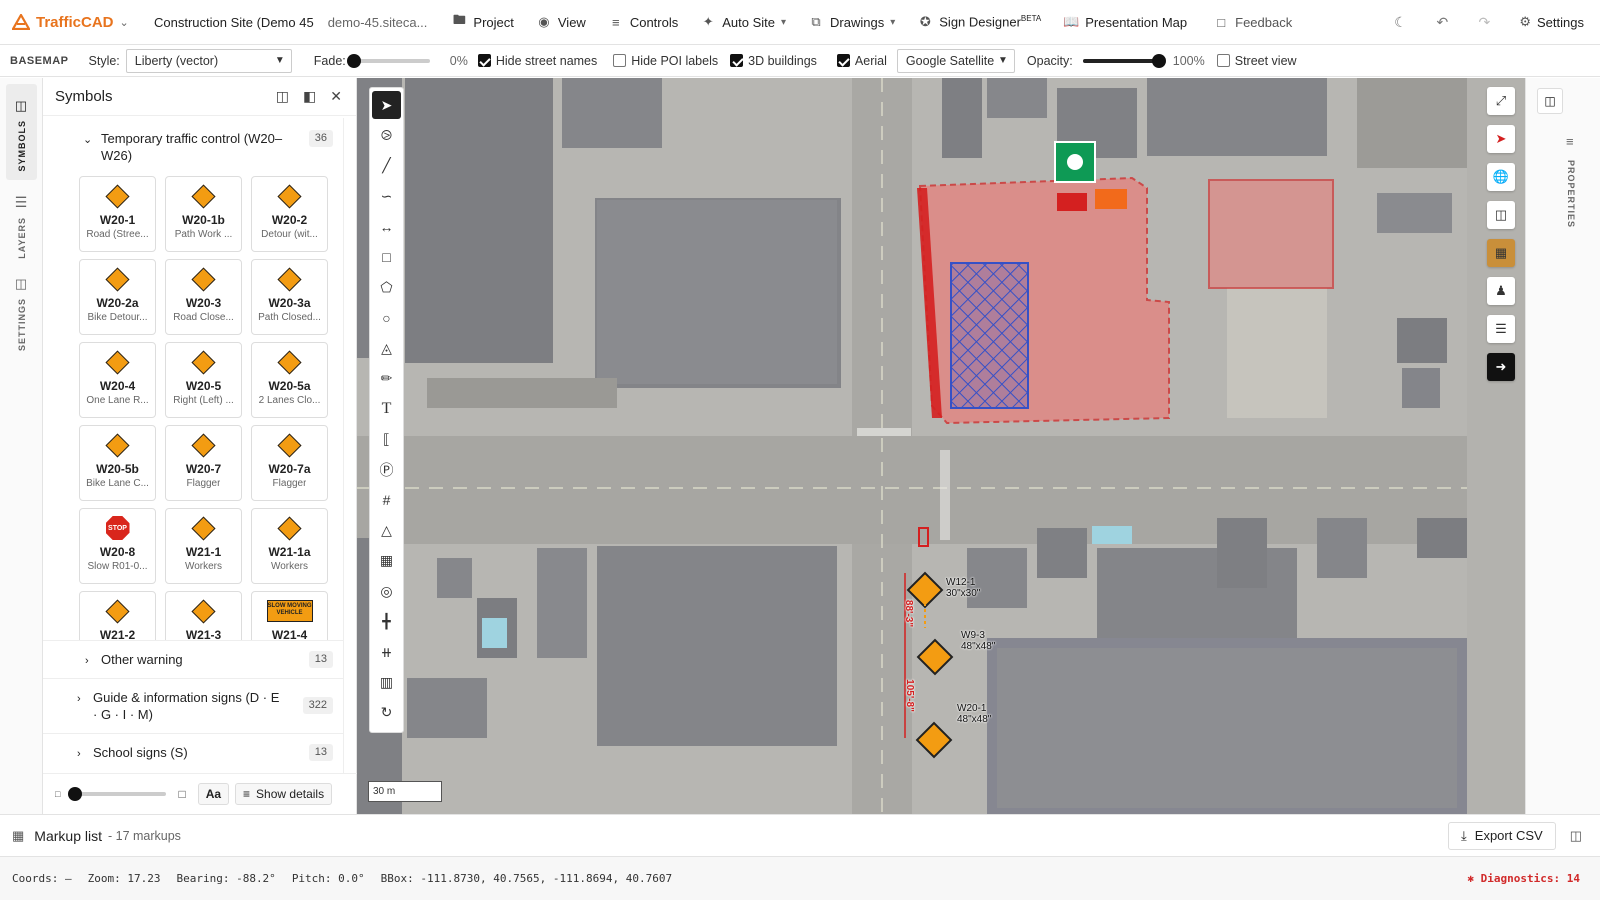  I want to click on diagnostics-button: ✱ Diagnostics: 14, so click(1523, 878).